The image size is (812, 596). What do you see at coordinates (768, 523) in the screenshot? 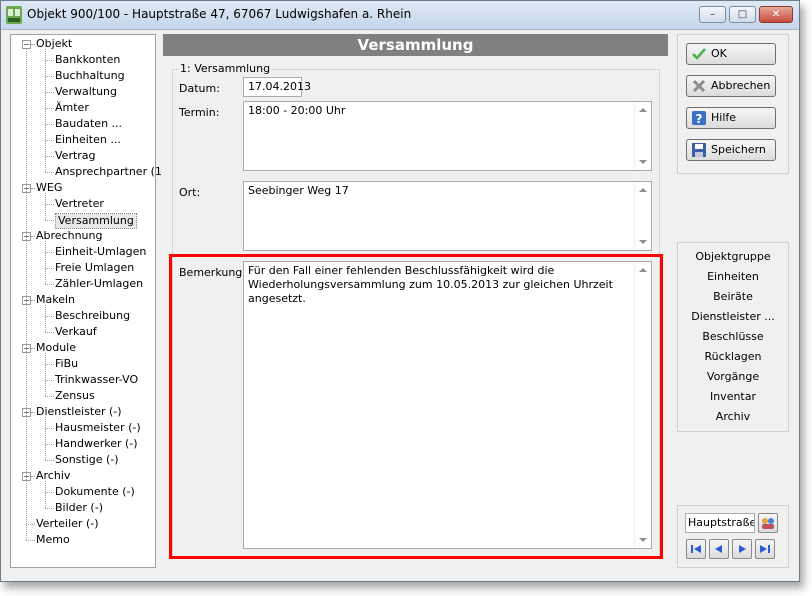
I see `people-icon` at bounding box center [768, 523].